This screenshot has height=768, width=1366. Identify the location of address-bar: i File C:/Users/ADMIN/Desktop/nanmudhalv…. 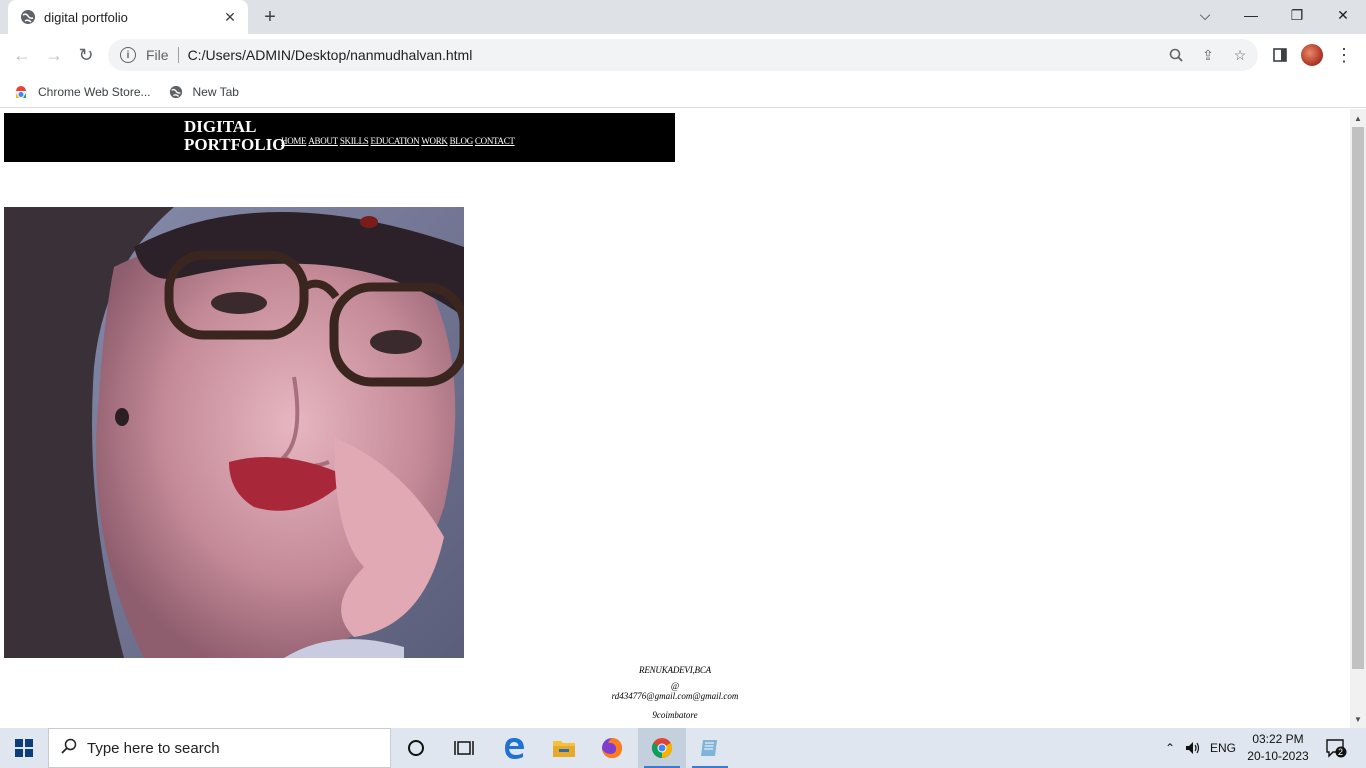
(683, 55).